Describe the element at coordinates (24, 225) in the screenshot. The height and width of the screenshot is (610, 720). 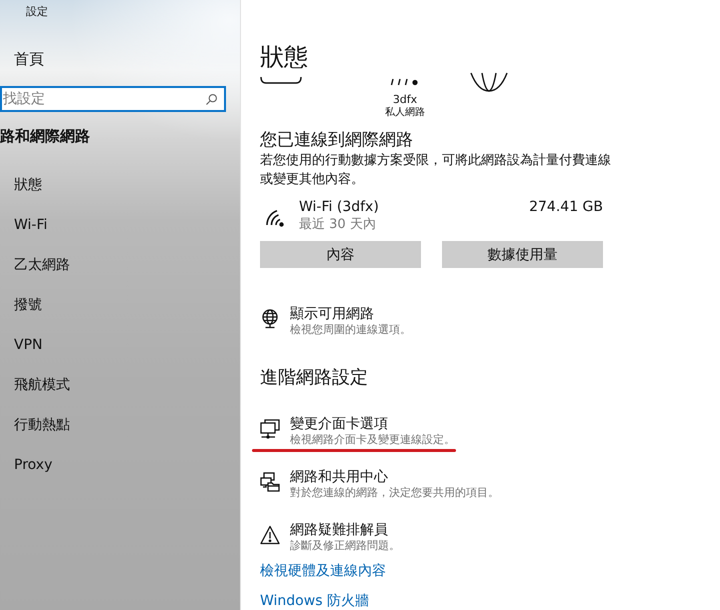
I see `nav-item: Wi-Fi` at that location.